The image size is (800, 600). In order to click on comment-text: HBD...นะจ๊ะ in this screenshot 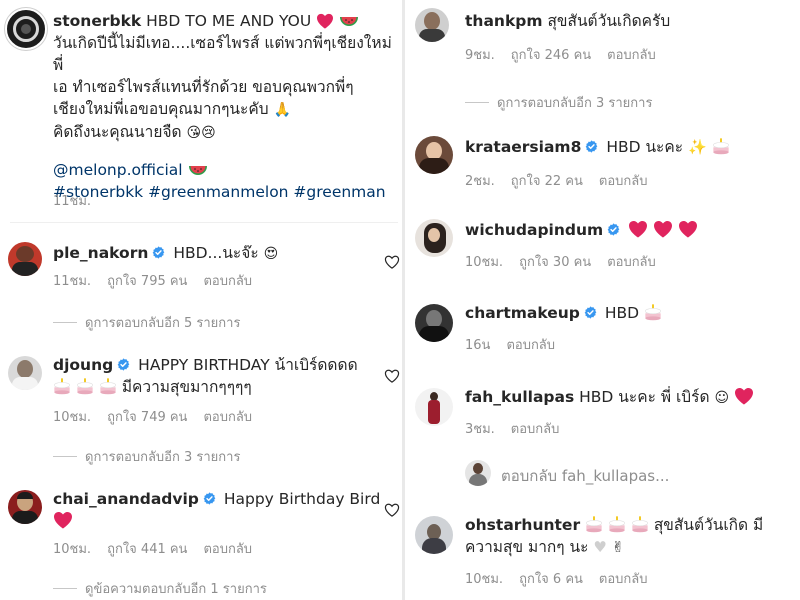, I will do `click(216, 253)`.